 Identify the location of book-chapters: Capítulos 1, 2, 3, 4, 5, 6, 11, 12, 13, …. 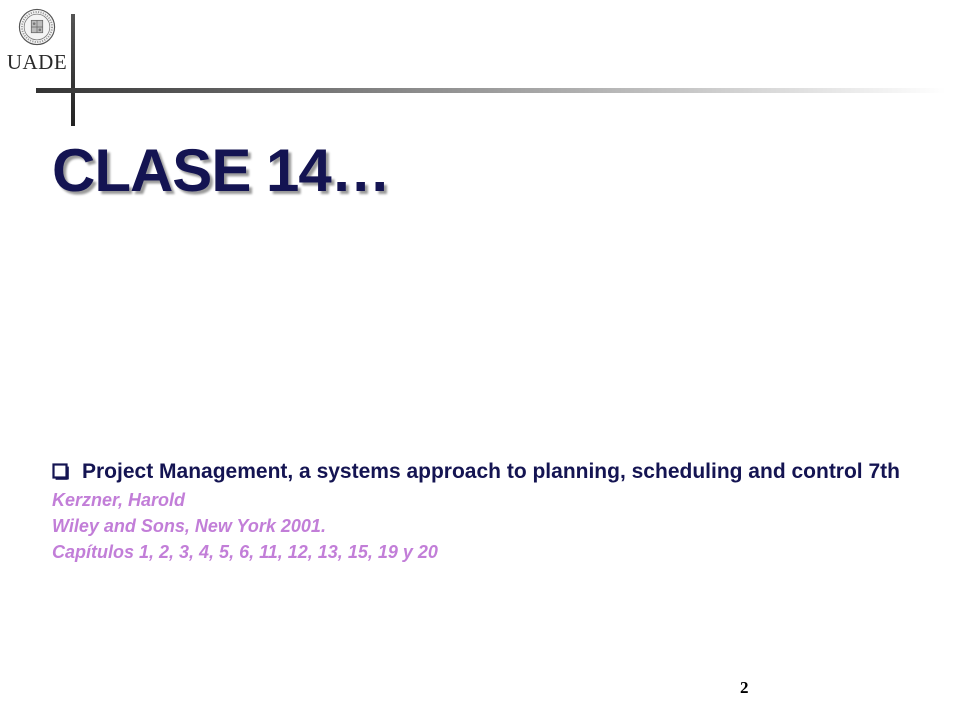
(245, 552).